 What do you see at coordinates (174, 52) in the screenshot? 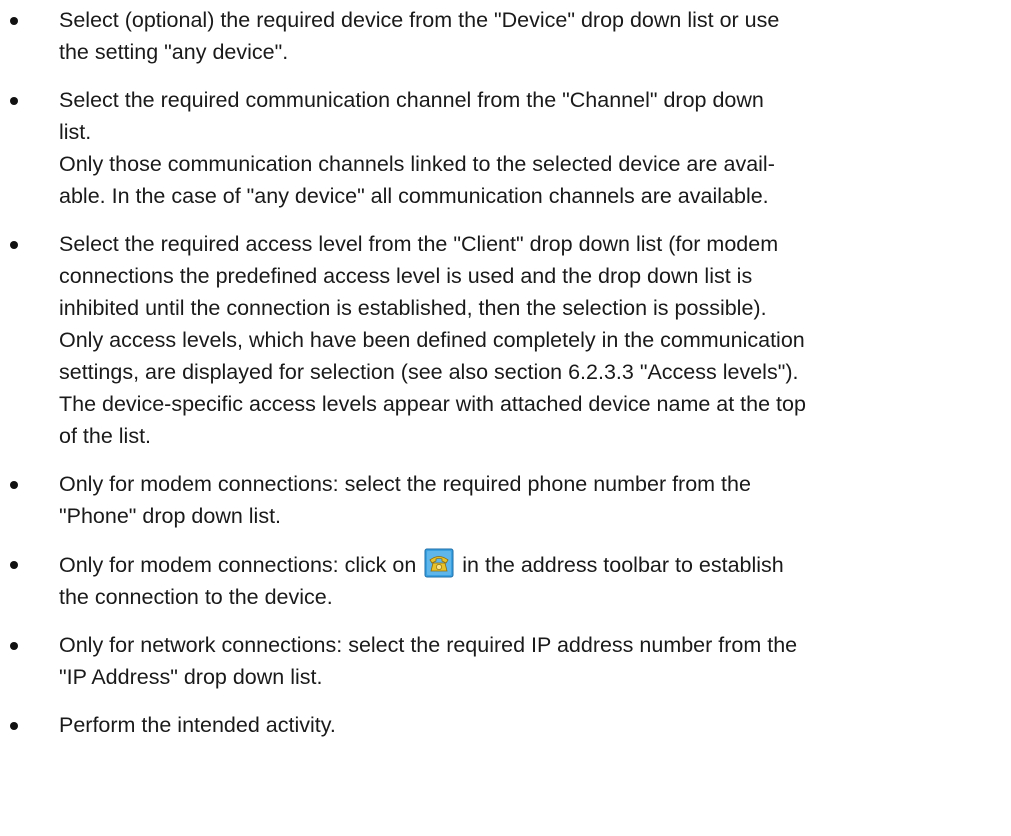
I see `text-line: the setting "any device".` at bounding box center [174, 52].